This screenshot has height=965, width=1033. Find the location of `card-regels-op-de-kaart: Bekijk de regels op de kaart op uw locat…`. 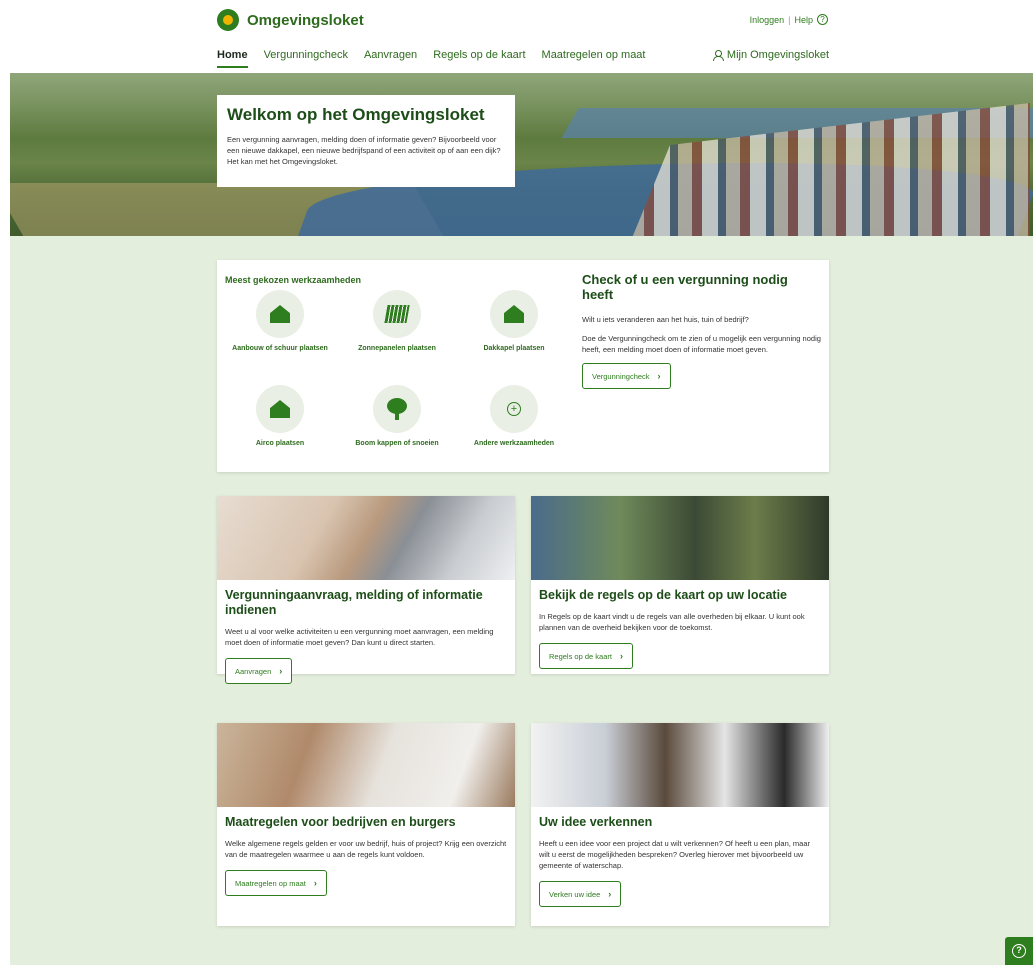

card-regels-op-de-kaart: Bekijk de regels op de kaart op uw locat… is located at coordinates (680, 585).